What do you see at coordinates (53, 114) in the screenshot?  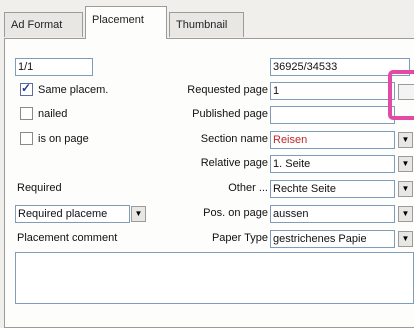 I see `nailed-label: nailed` at bounding box center [53, 114].